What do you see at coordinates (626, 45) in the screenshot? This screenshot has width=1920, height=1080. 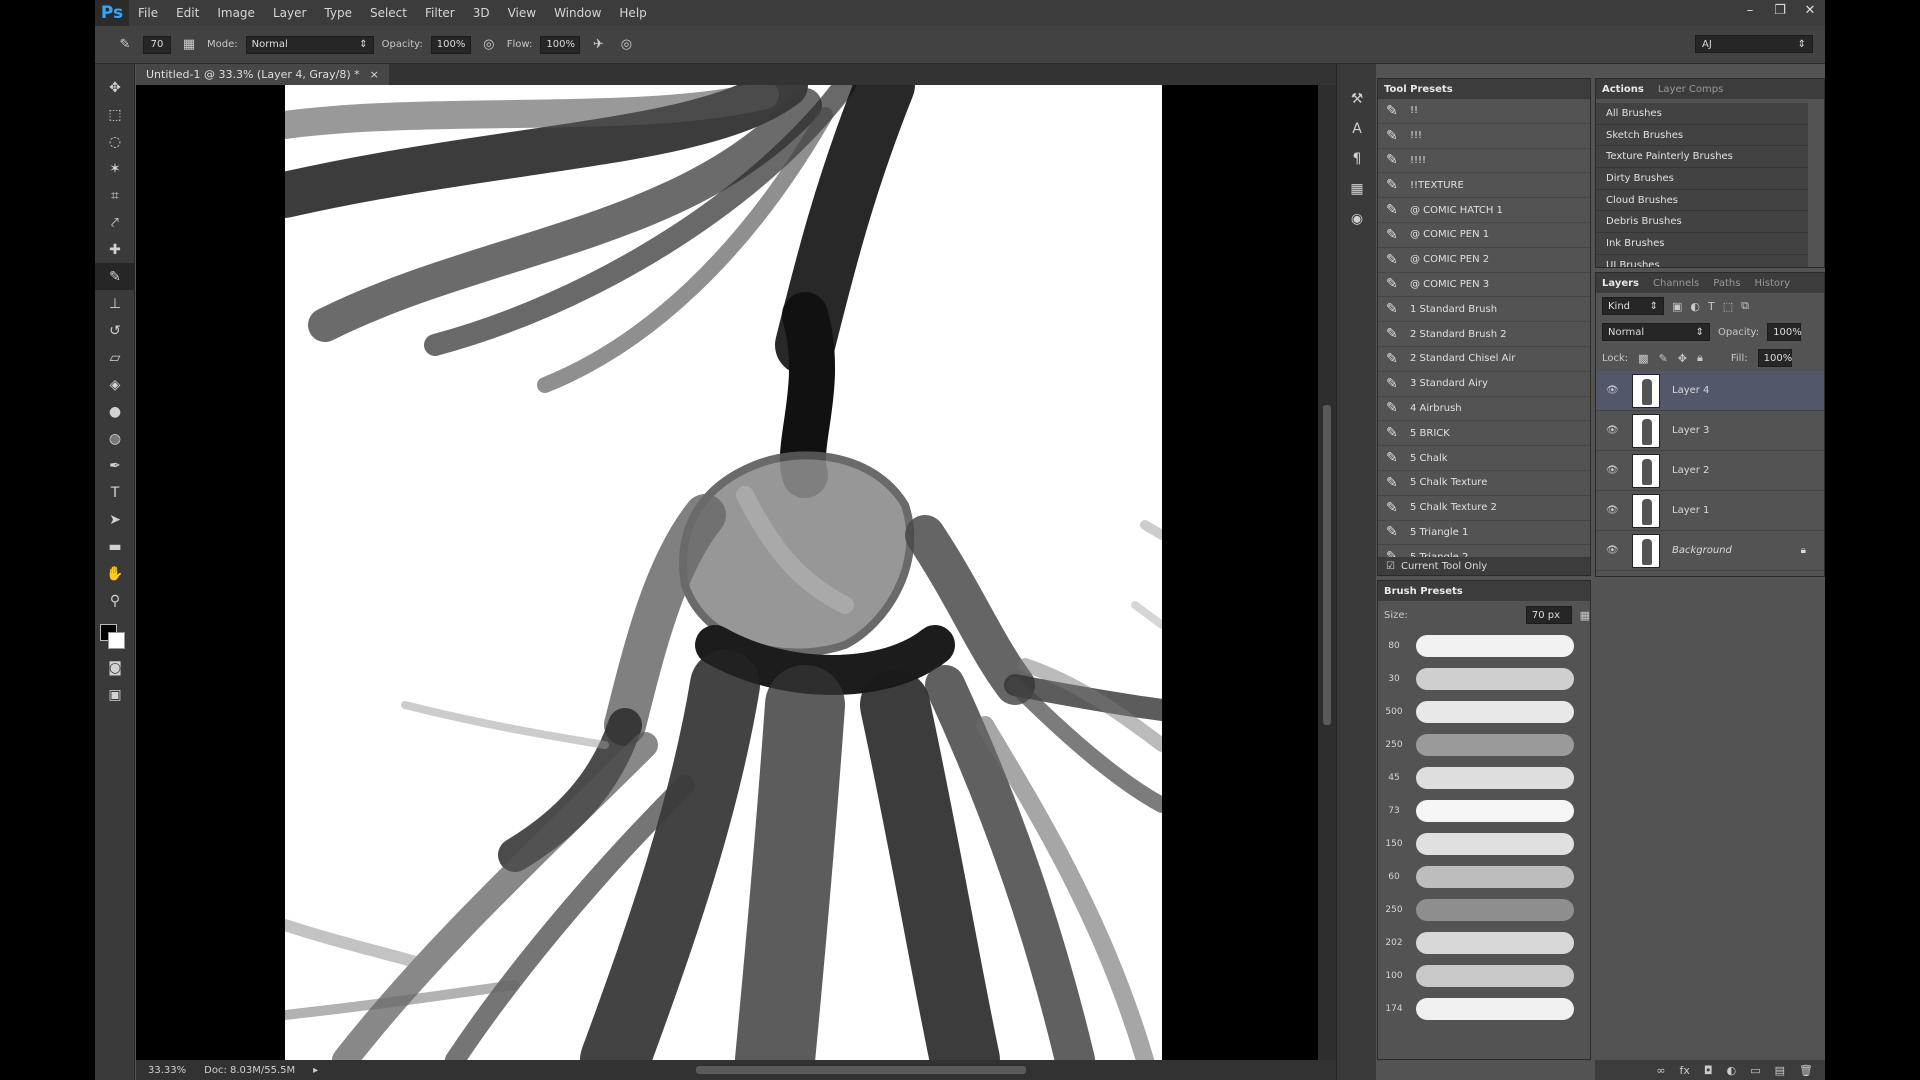 I see `pressure-size-icon: ◎` at bounding box center [626, 45].